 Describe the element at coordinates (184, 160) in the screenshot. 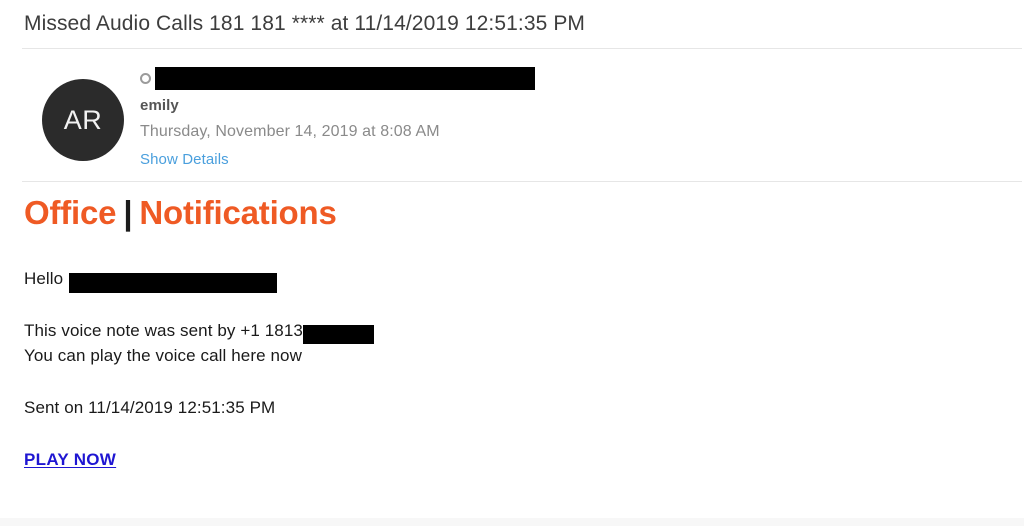

I see `show-details-link: Show Details` at that location.